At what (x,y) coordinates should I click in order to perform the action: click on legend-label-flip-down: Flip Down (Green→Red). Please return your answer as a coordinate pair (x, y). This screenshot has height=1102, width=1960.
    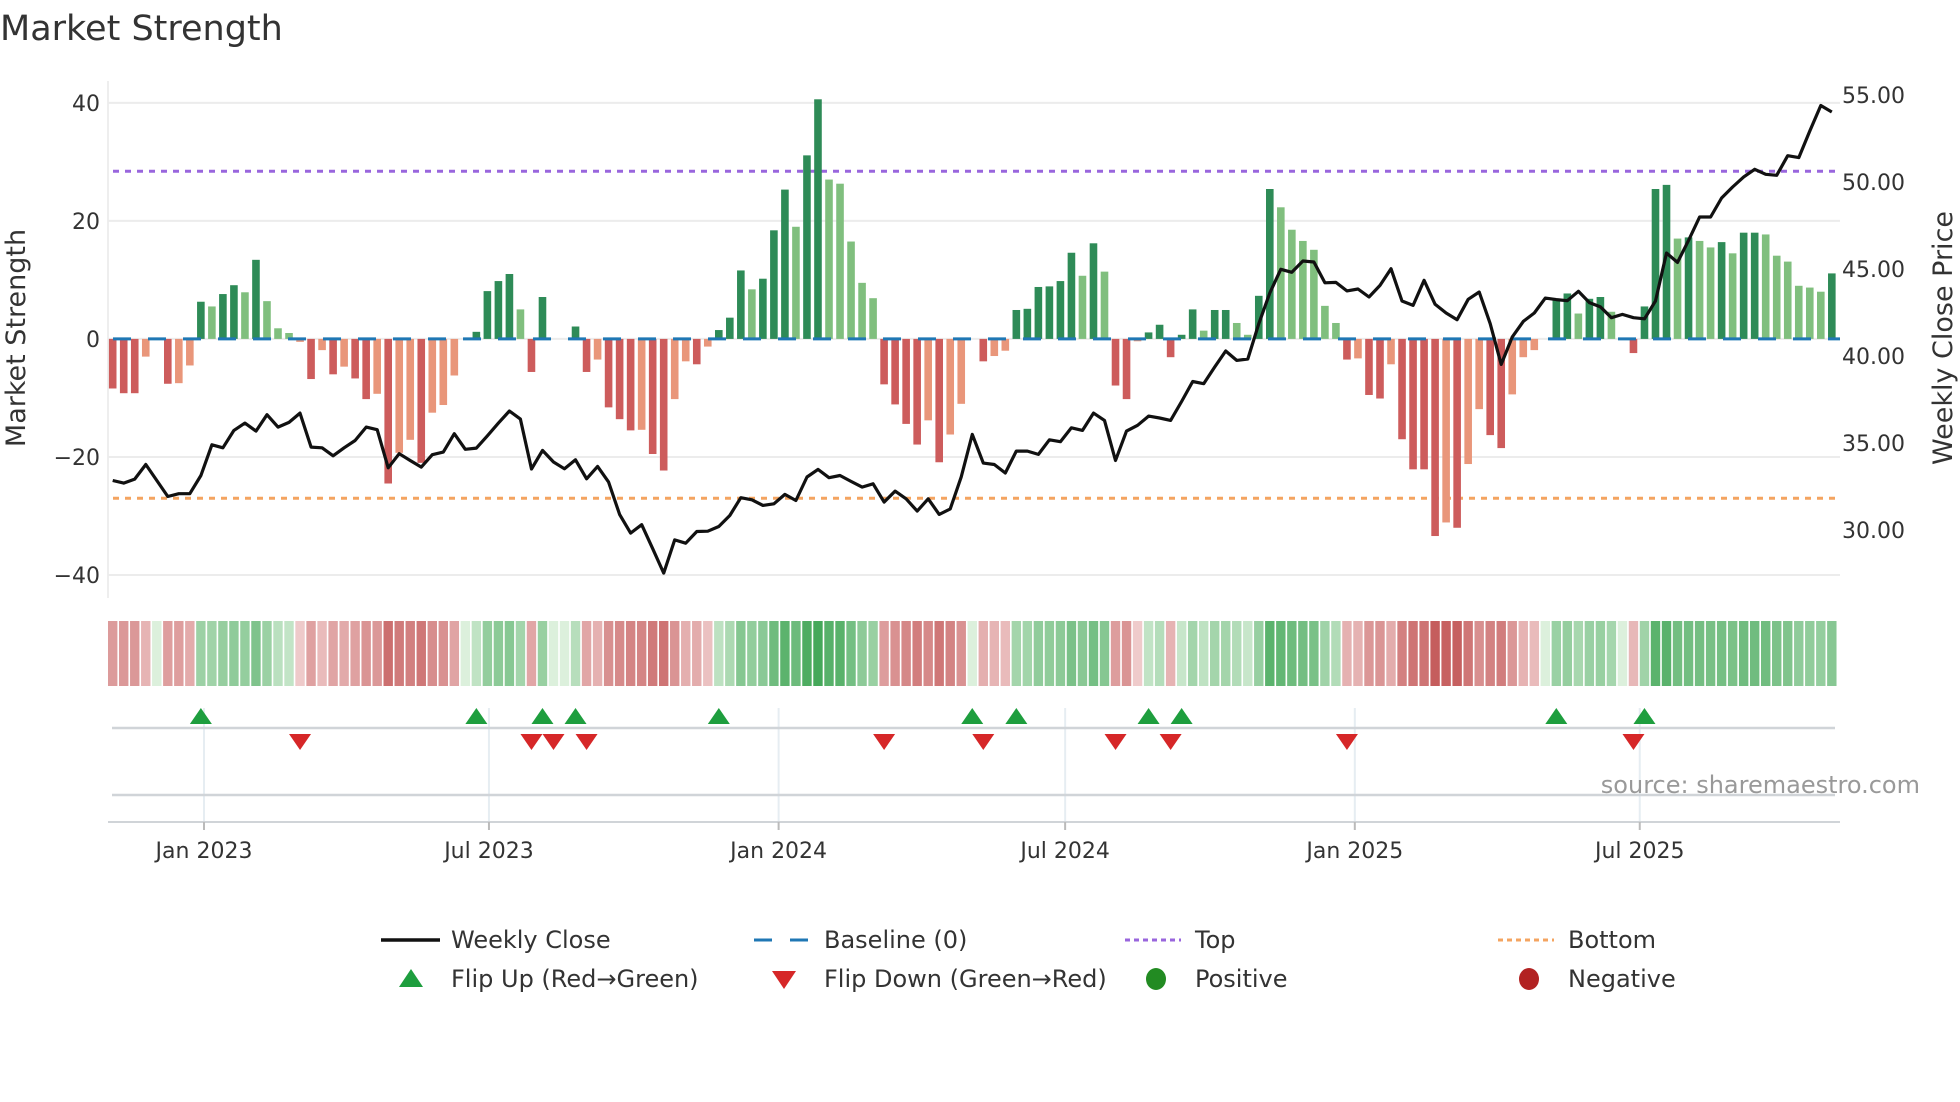
    Looking at the image, I should click on (965, 979).